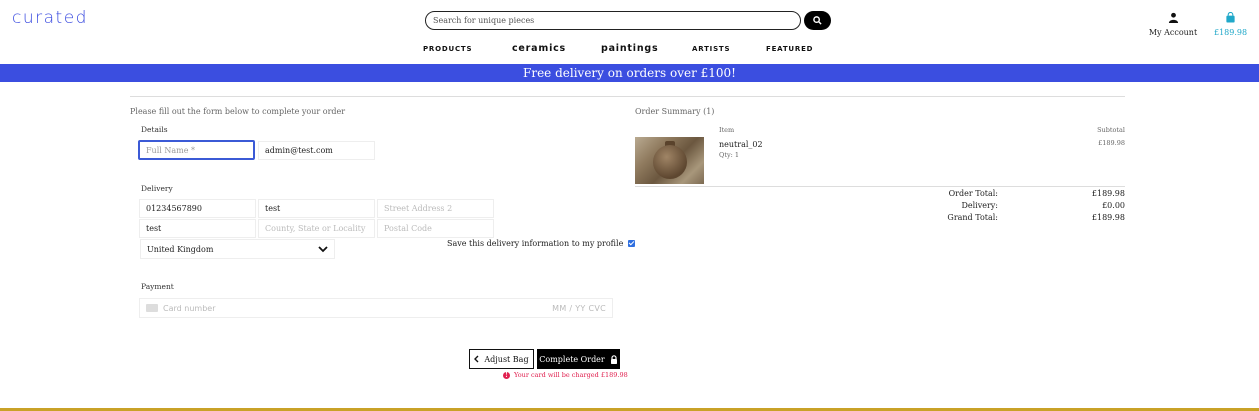 The image size is (1259, 411). I want to click on nav-paintings: paintings, so click(629, 48).